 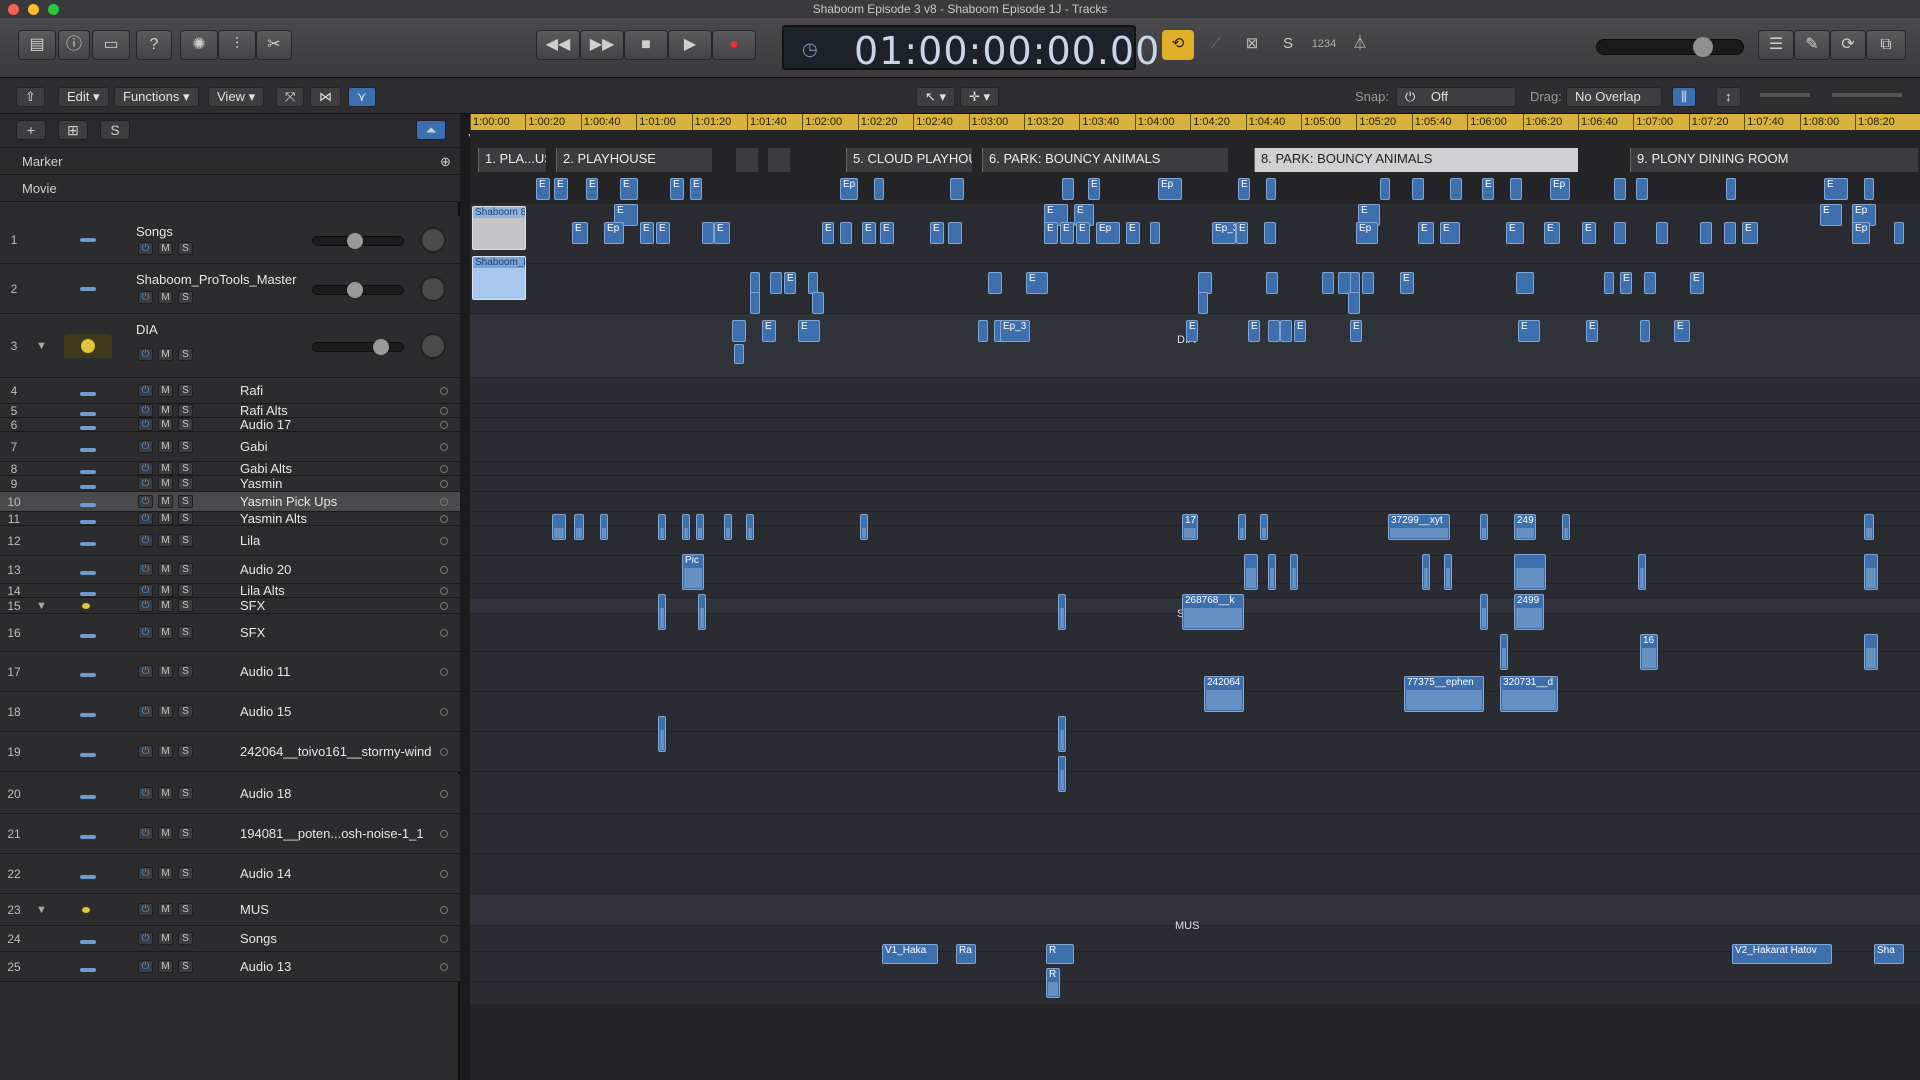 I want to click on track-header-row: 7 Gabi ⏻ M S, so click(x=230, y=447).